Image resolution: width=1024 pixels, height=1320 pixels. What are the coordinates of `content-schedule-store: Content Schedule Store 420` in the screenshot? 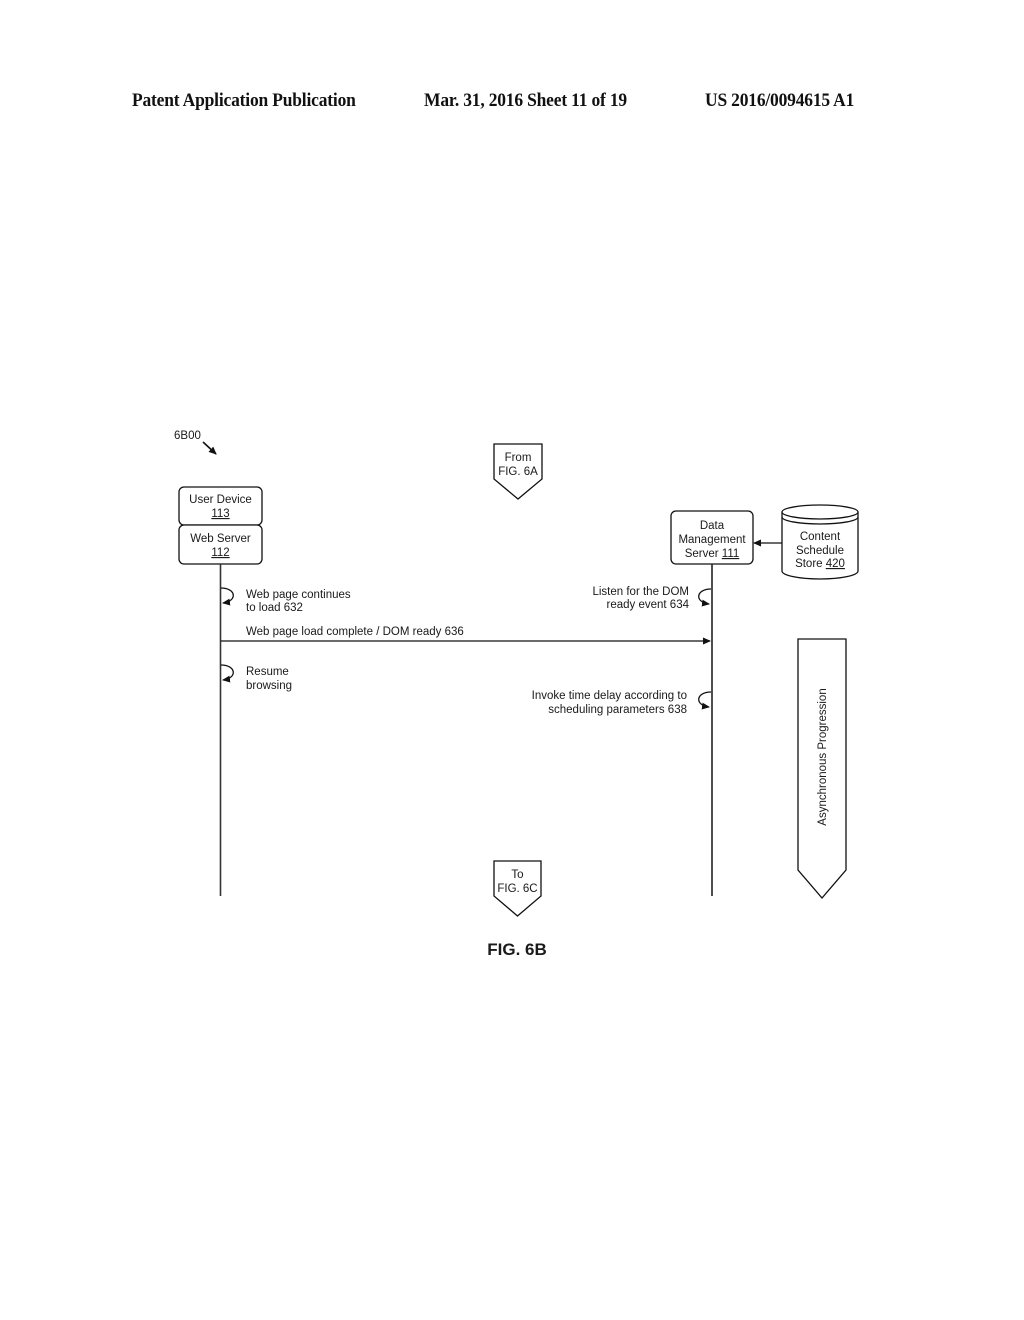 It's located at (820, 542).